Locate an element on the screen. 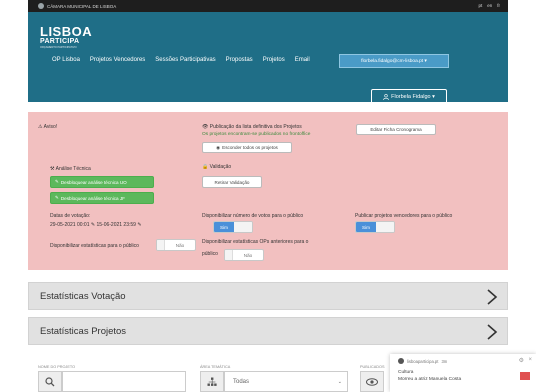  top-bar: CÂMARA MUNICIPAL DE LISBOA pt en fr is located at coordinates (268, 6).